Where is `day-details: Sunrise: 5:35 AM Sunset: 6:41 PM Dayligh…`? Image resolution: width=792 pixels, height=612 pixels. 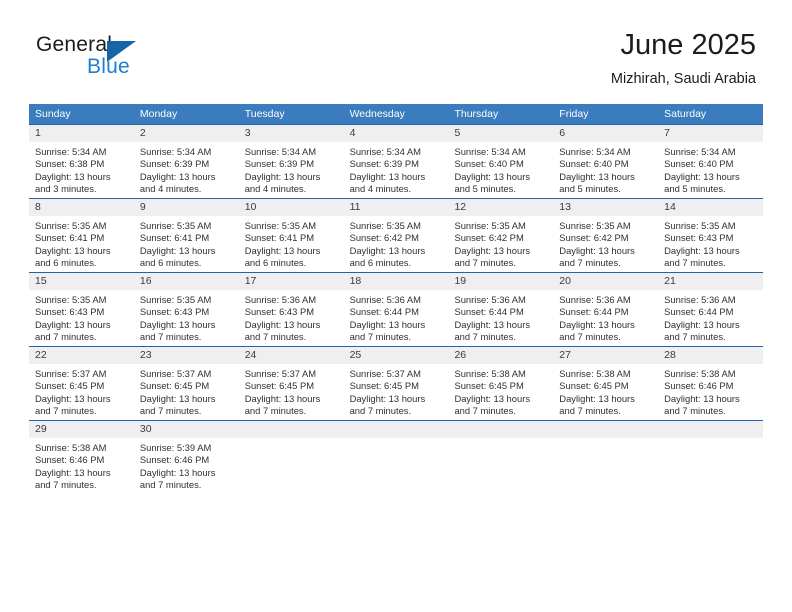
day-details: Sunrise: 5:35 AM Sunset: 6:41 PM Dayligh… is located at coordinates (186, 244).